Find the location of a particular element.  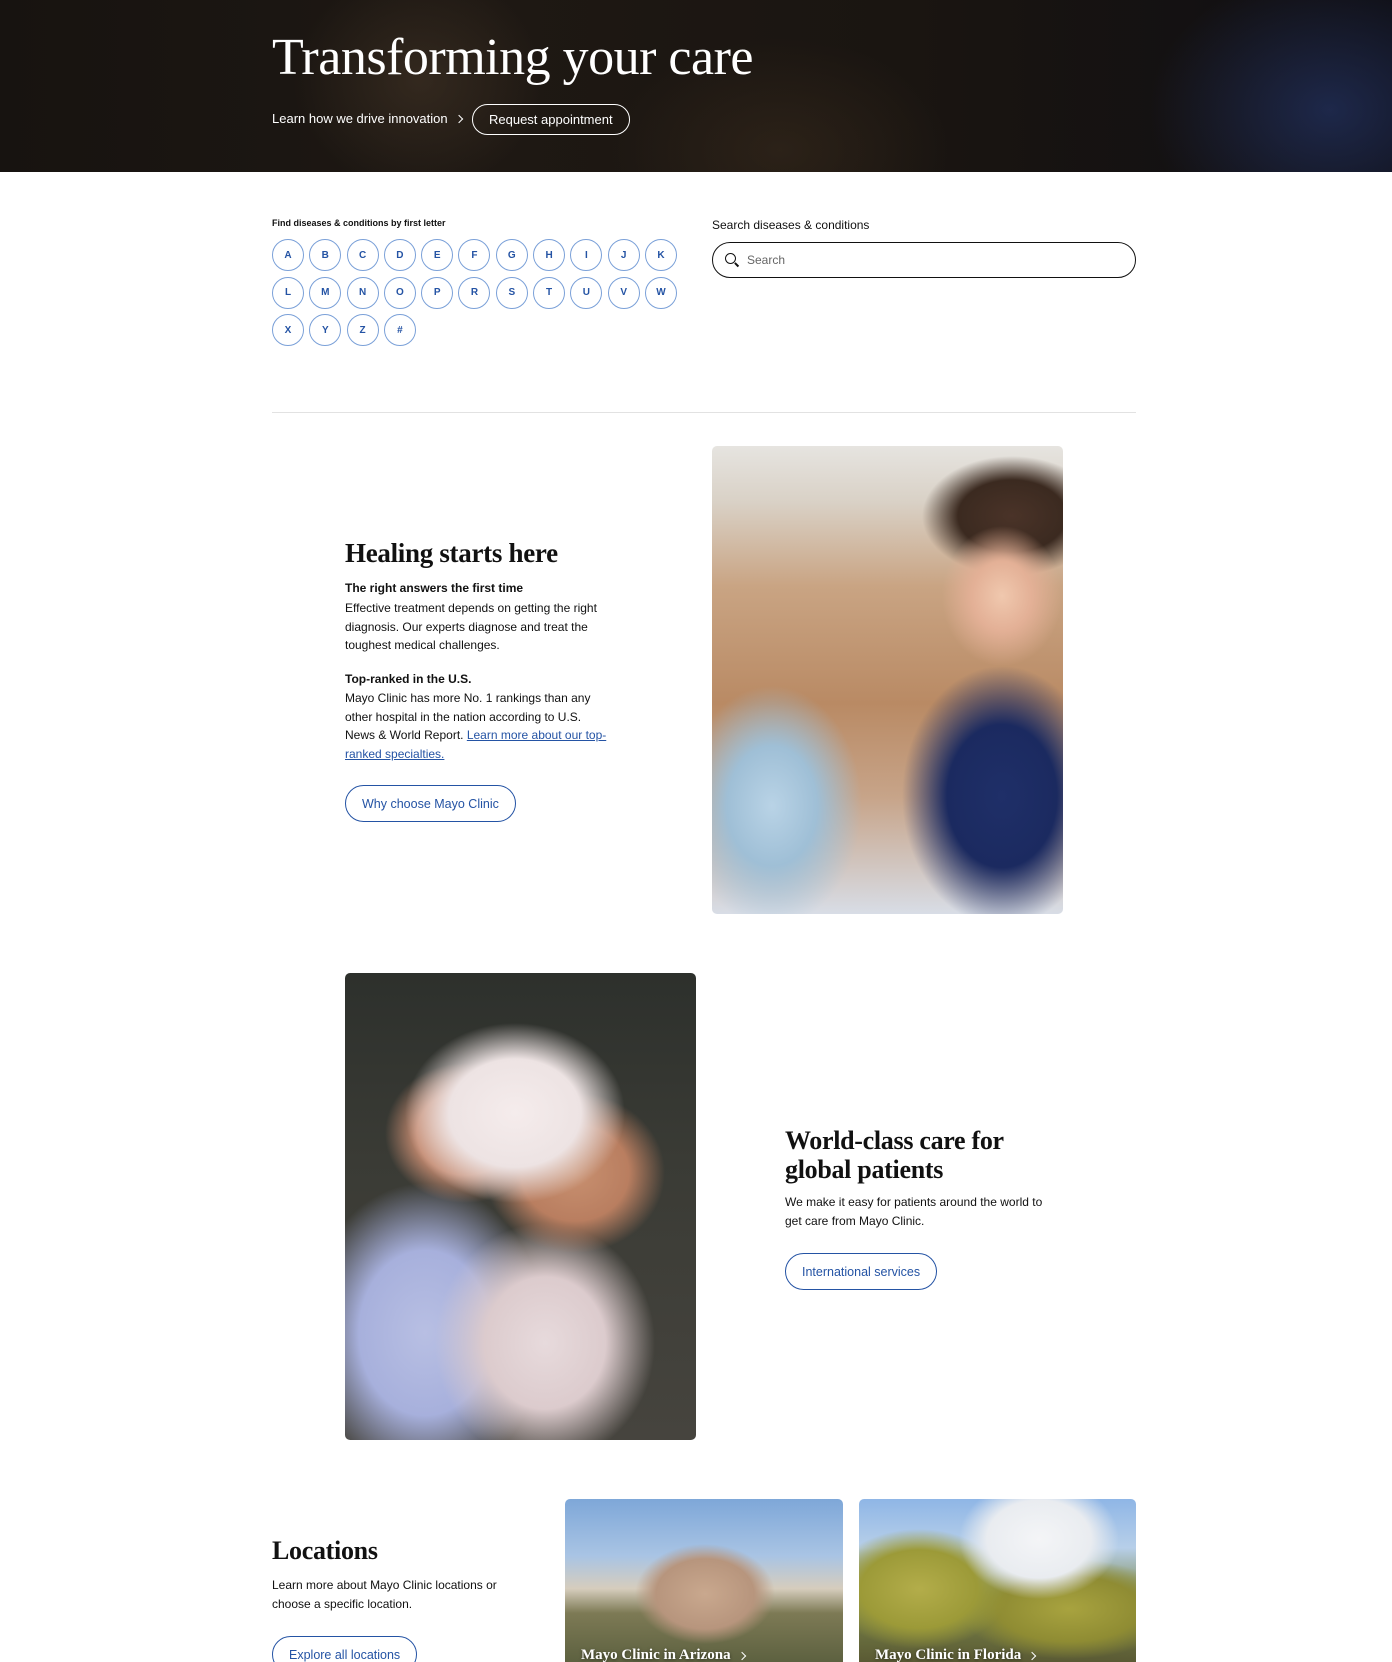

location-card-label: Mayo Clinic in Arizona is located at coordinates (663, 1654).